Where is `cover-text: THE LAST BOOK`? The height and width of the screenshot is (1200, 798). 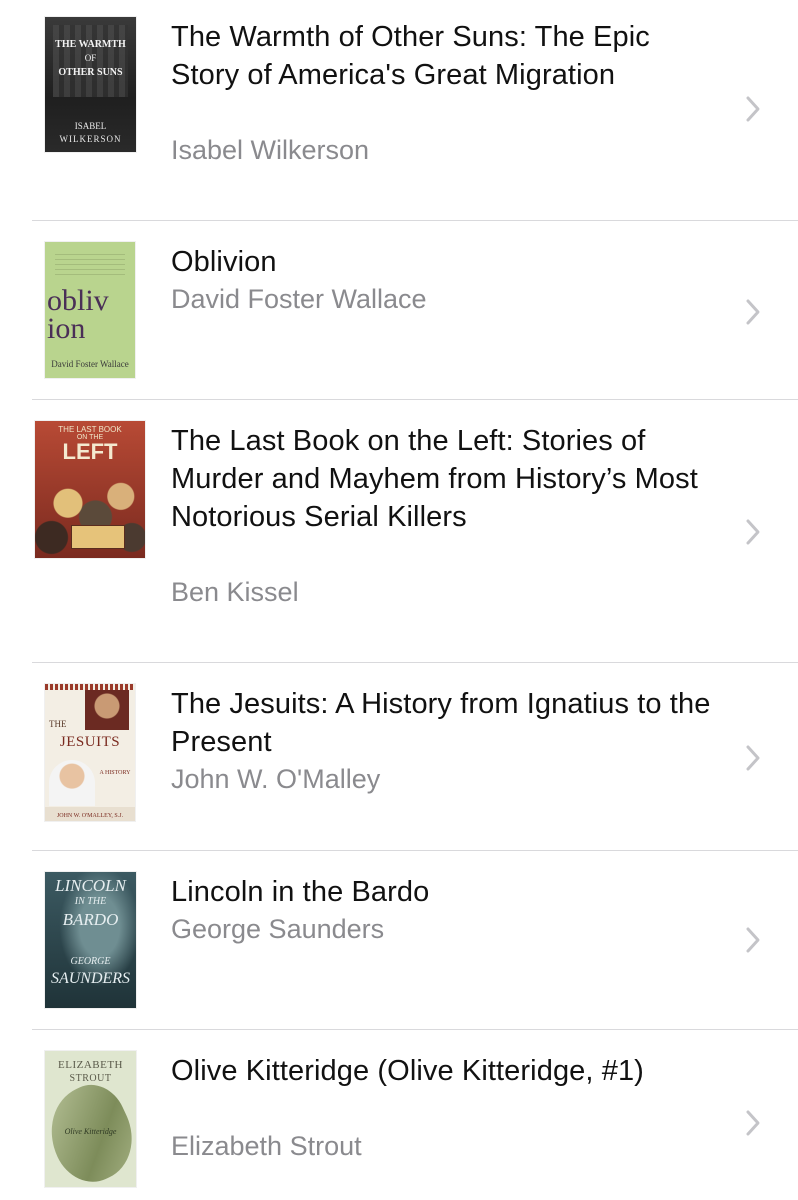
cover-text: THE LAST BOOK is located at coordinates (90, 429).